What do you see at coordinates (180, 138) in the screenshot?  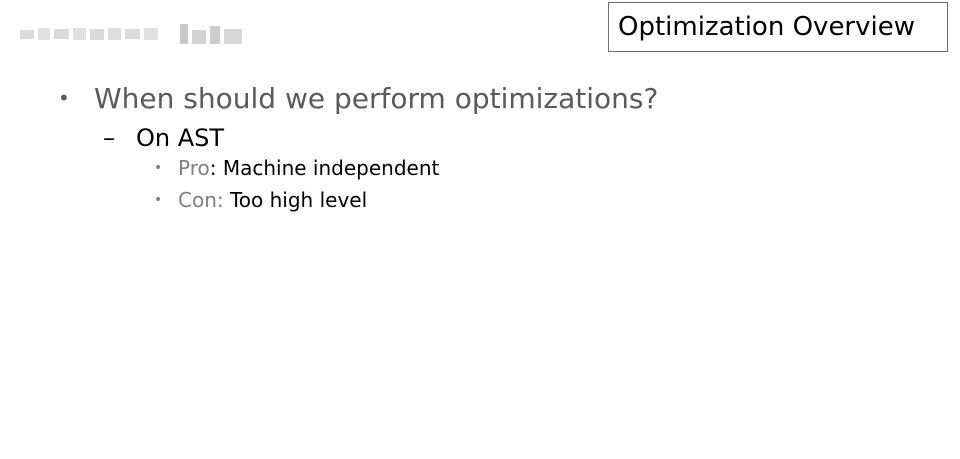 I see `option-text: On AST` at bounding box center [180, 138].